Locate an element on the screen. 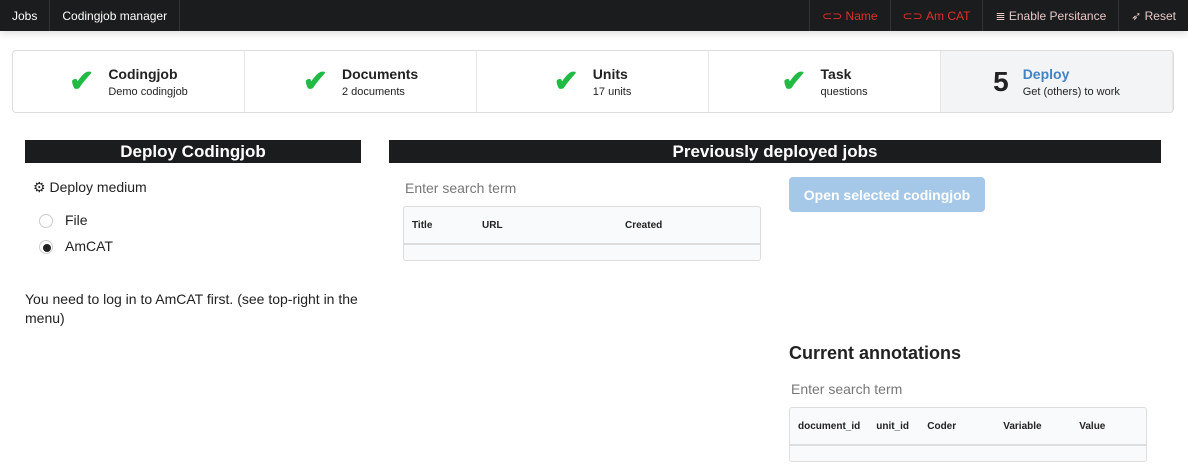  step-units: ✔ Units 17 units is located at coordinates (593, 81).